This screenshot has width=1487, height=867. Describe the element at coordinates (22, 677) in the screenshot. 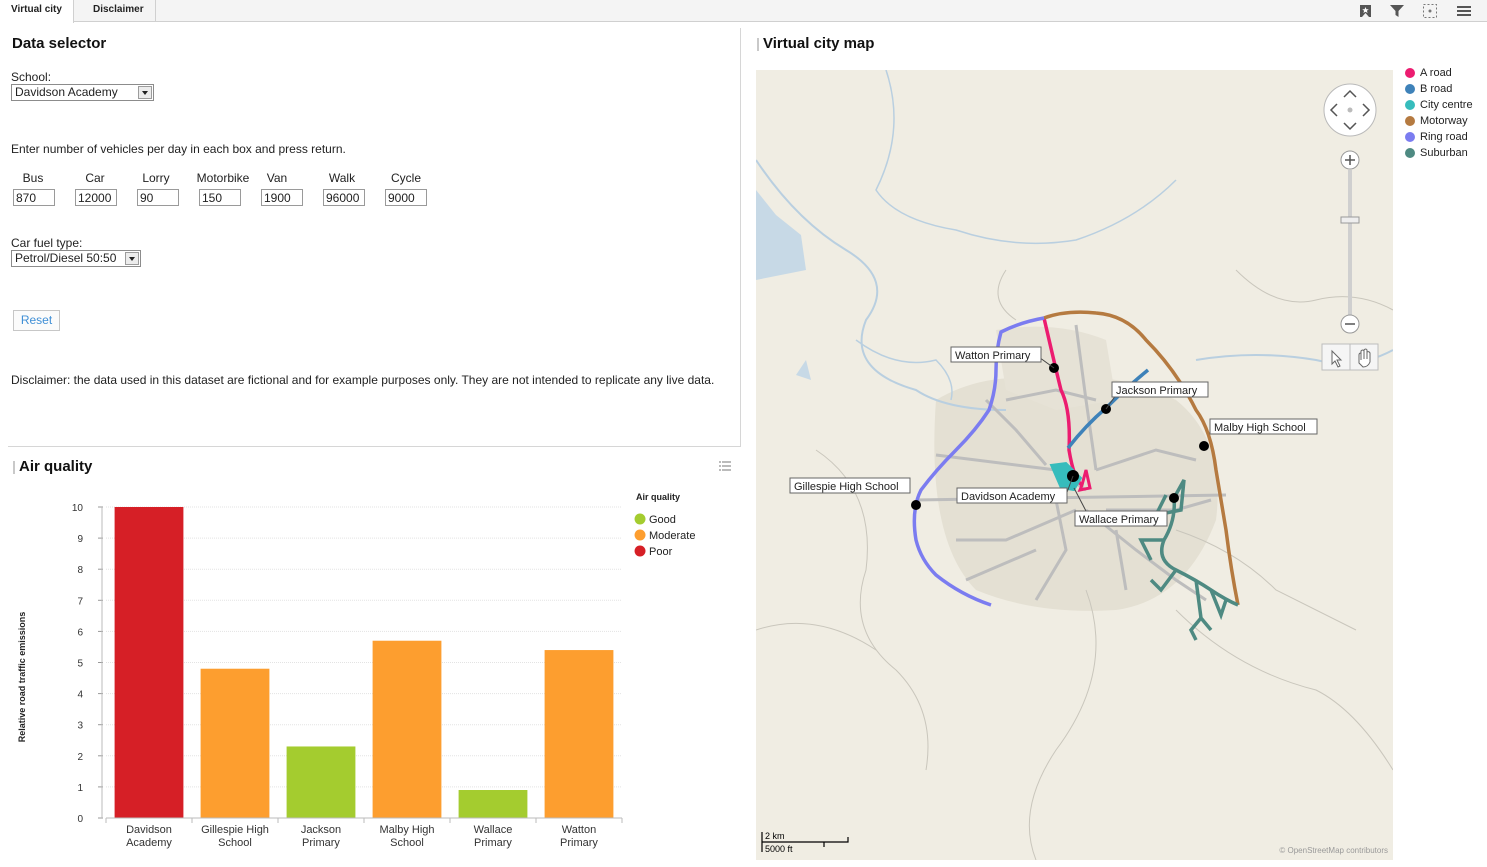

I see `y-axis-label: Relative road traffic emissions` at that location.